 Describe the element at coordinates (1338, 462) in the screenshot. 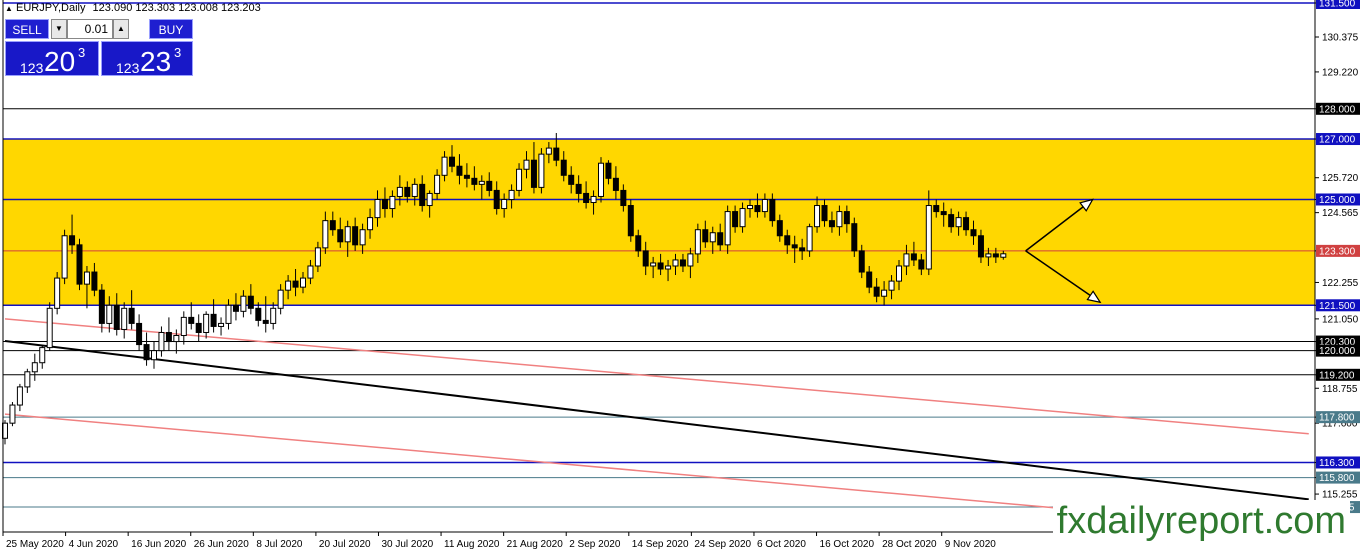

I see `price-level-tag: 116.300` at that location.